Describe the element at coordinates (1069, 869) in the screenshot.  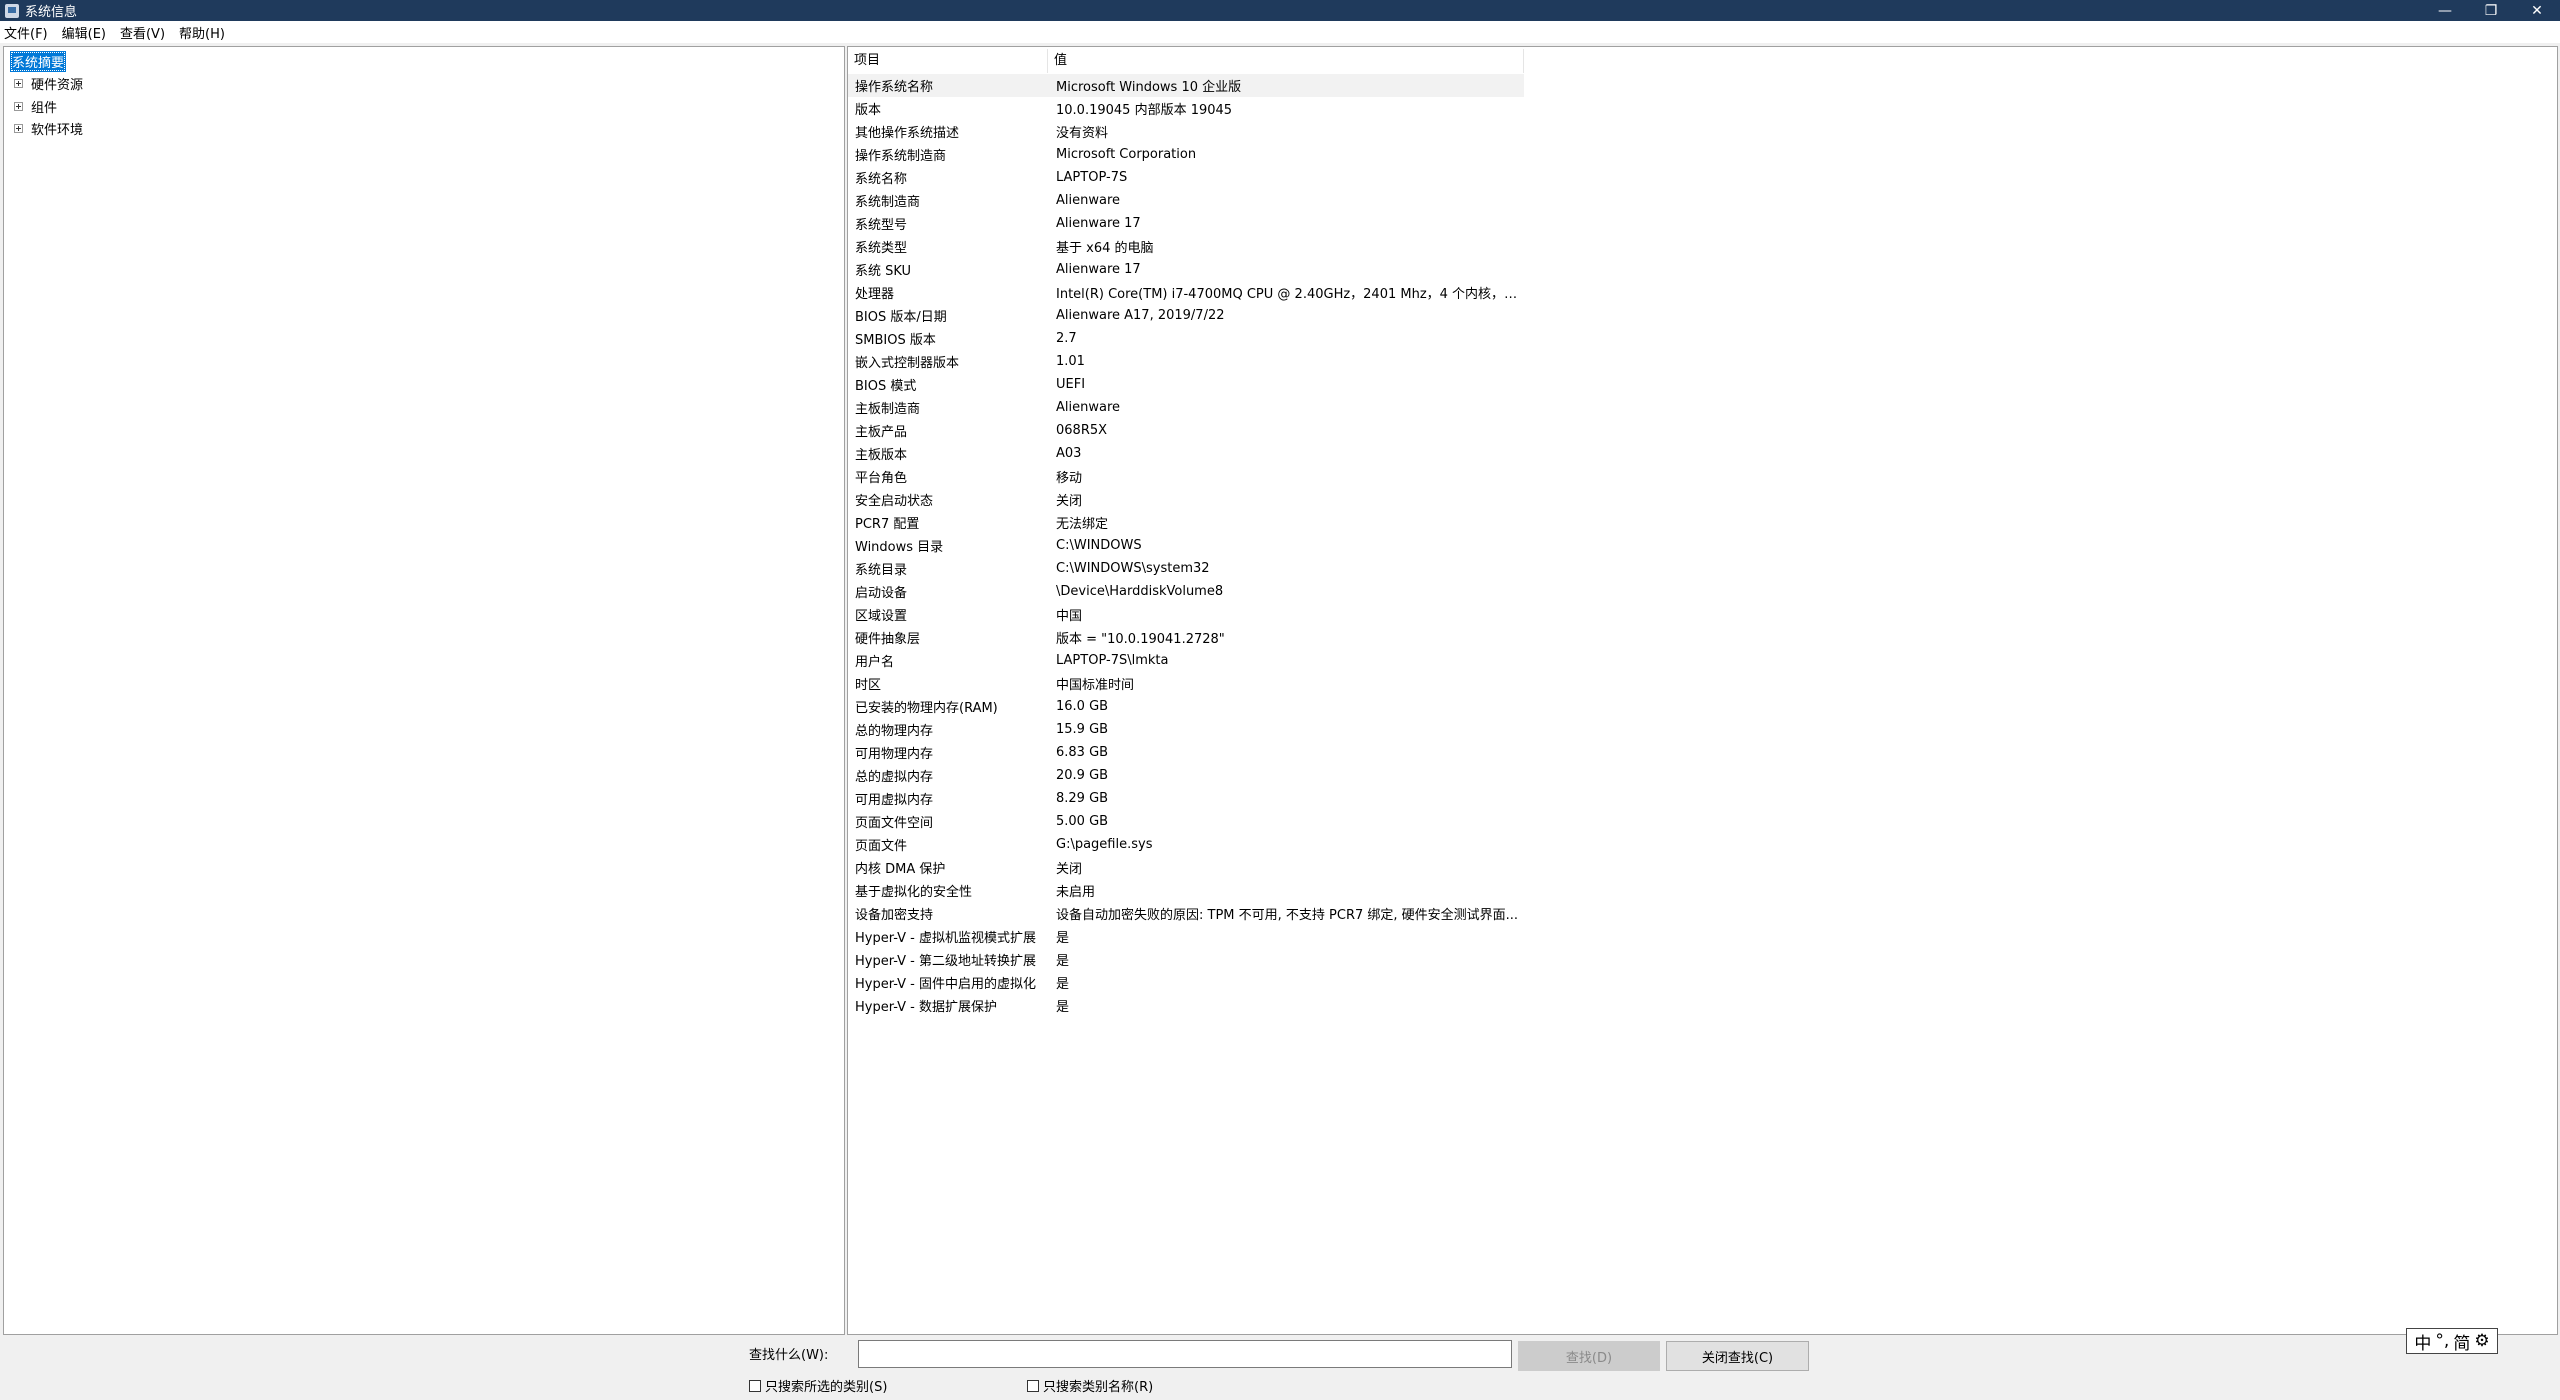
I see `row-item-value: 关闭` at that location.